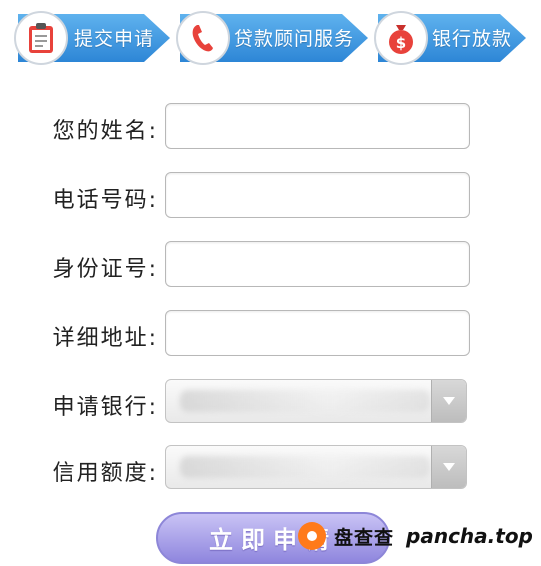  What do you see at coordinates (317, 126) in the screenshot?
I see `name-input` at bounding box center [317, 126].